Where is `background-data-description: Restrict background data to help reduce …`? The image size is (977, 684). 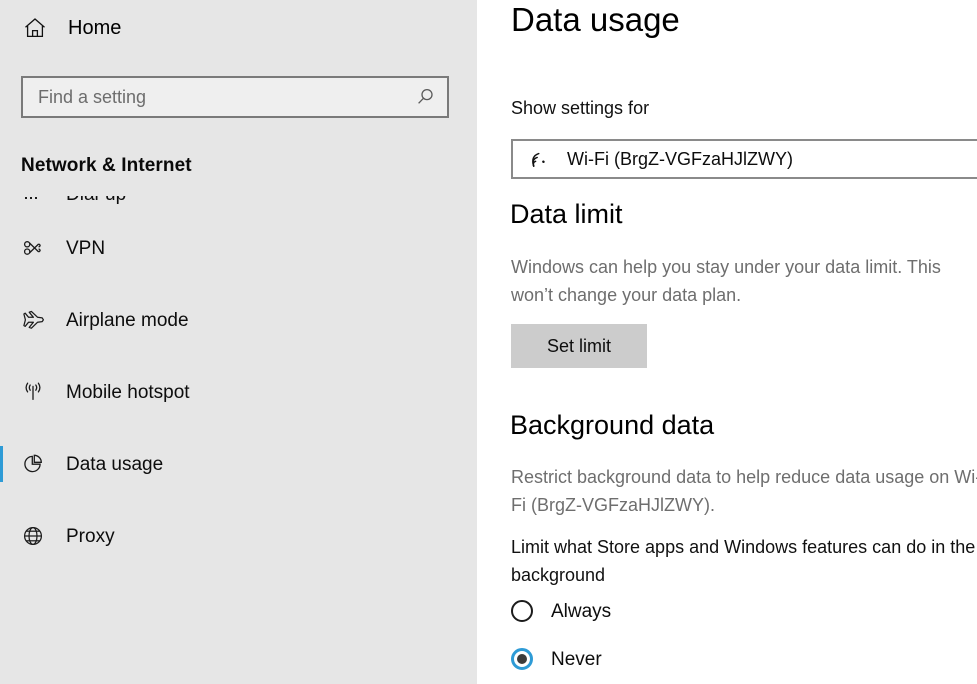
background-data-description: Restrict background data to help reduce … is located at coordinates (744, 491).